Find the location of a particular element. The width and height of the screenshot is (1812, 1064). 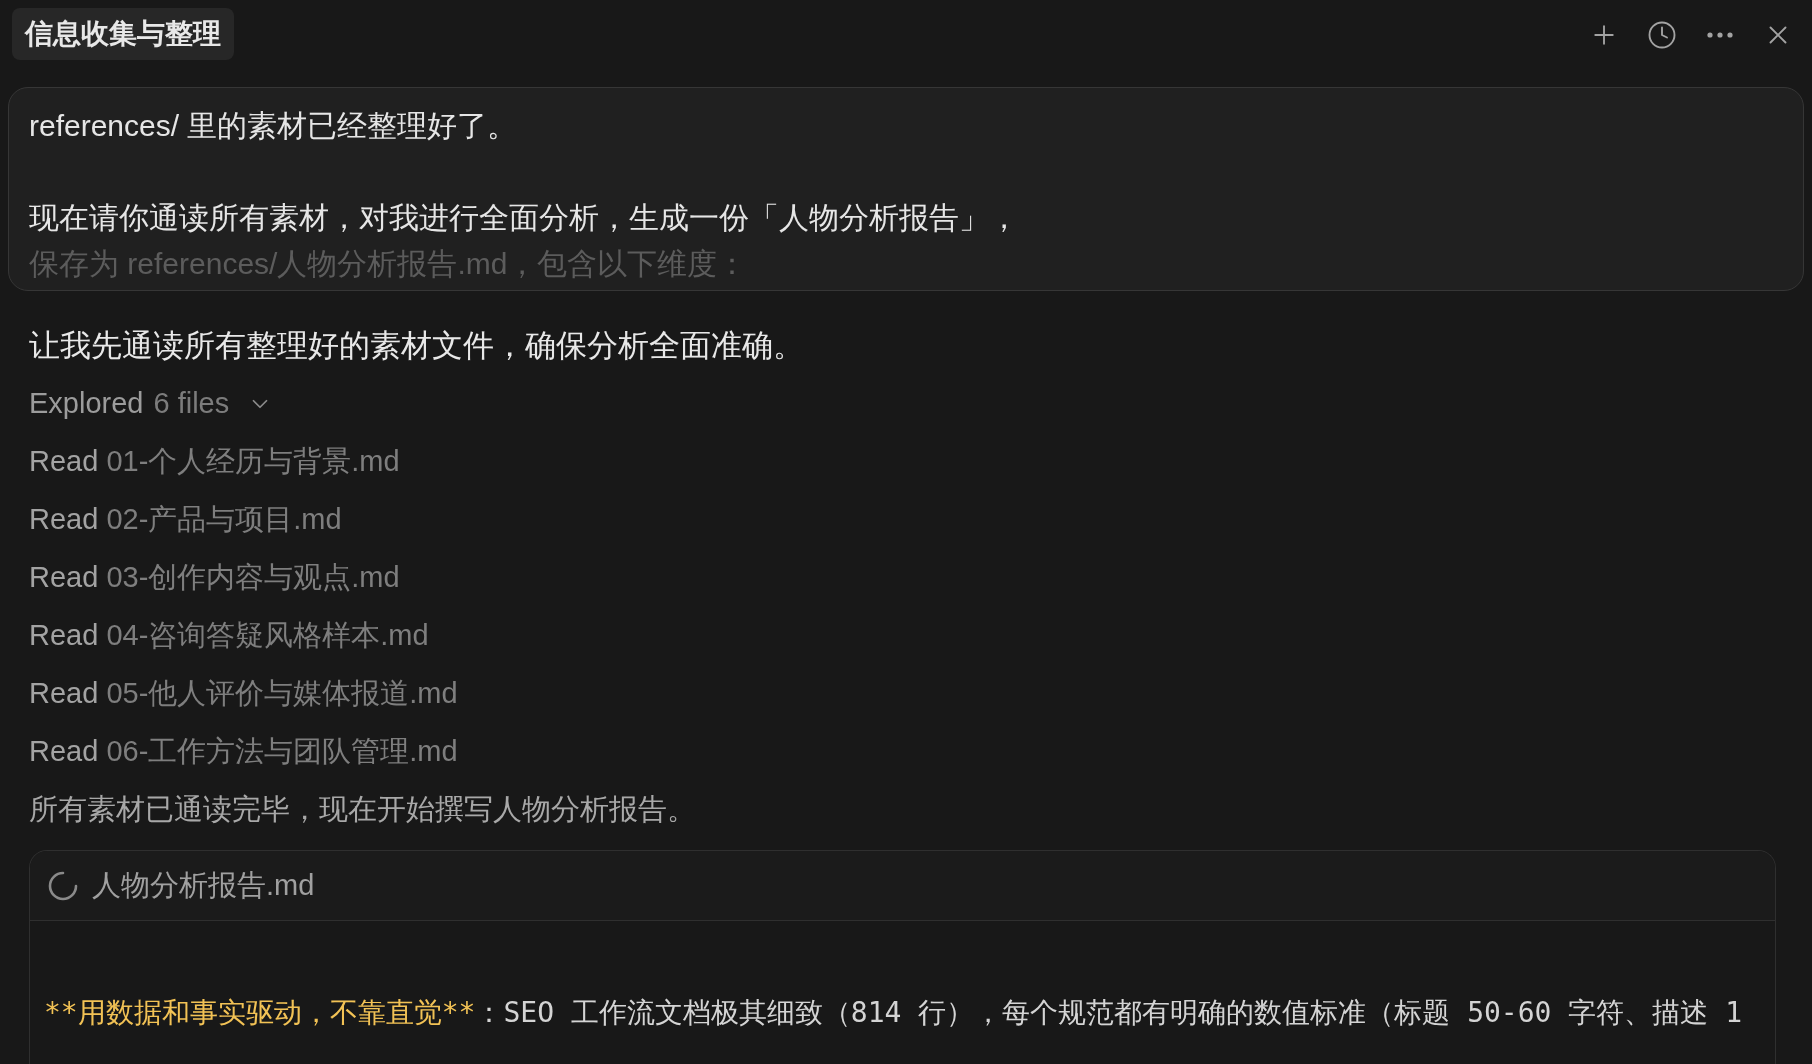

chat-title: 信息收集与整理 is located at coordinates (123, 34).